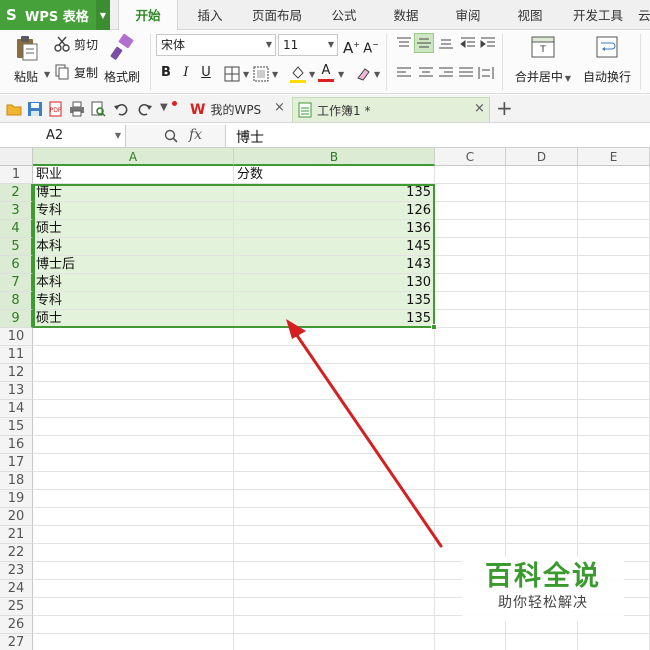  What do you see at coordinates (426, 73) in the screenshot?
I see `align-center-icon` at bounding box center [426, 73].